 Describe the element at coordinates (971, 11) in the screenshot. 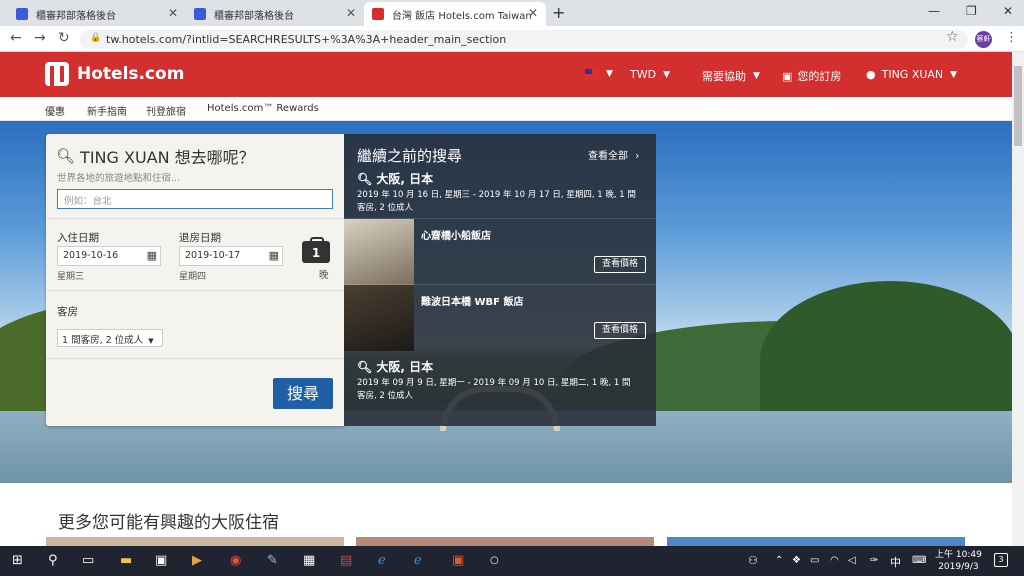

I see `restore-icon: ❐` at that location.